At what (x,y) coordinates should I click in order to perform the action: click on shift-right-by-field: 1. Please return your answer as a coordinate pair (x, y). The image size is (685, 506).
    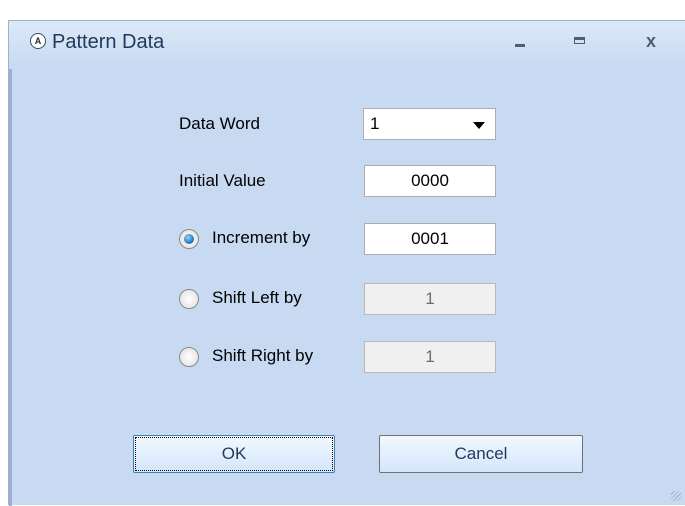
    Looking at the image, I should click on (430, 357).